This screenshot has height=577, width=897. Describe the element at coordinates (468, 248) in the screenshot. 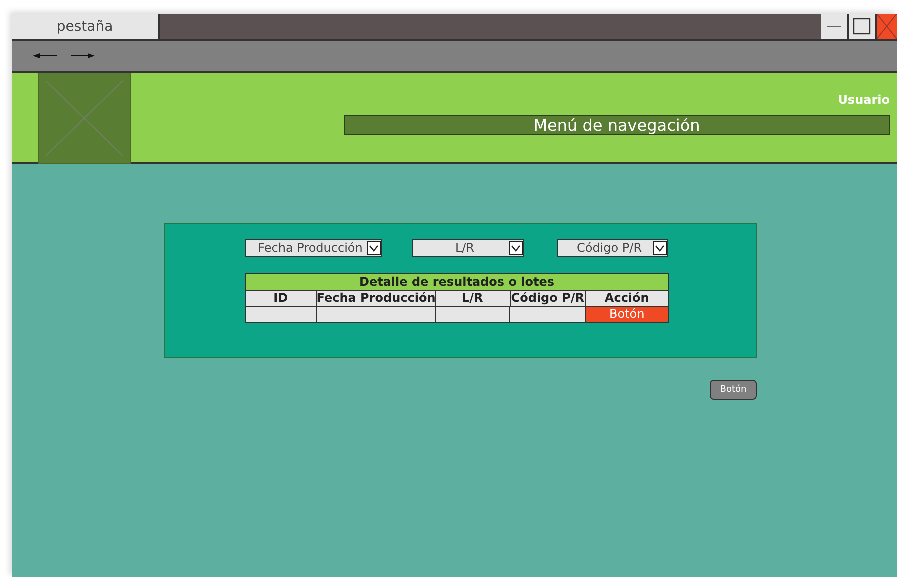

I see `dropdown: L/R` at that location.